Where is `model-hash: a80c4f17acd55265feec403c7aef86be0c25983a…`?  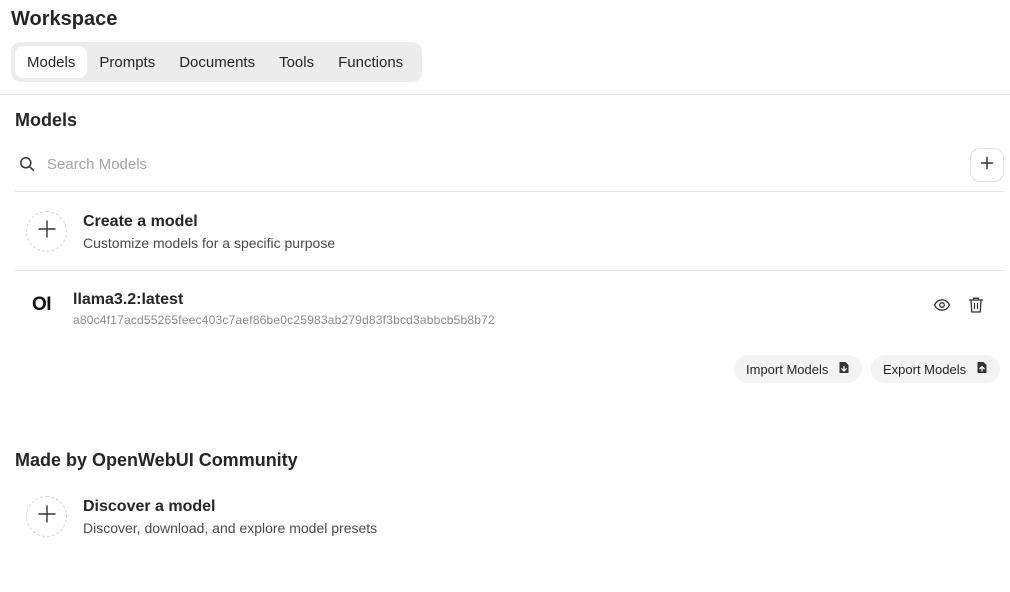 model-hash: a80c4f17acd55265feec403c7aef86be0c25983a… is located at coordinates (284, 320).